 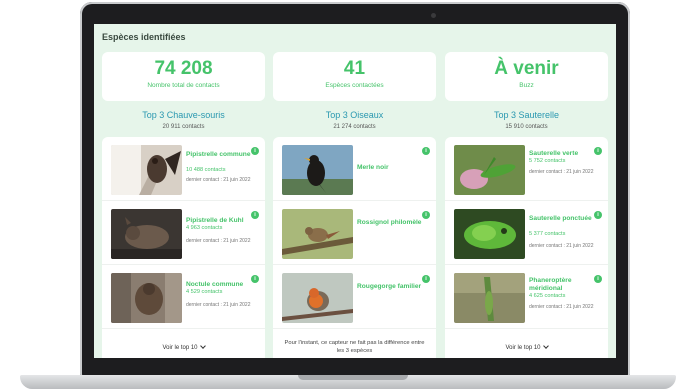 I want to click on species-name: Sauterelle ponctuée, so click(x=565, y=219).